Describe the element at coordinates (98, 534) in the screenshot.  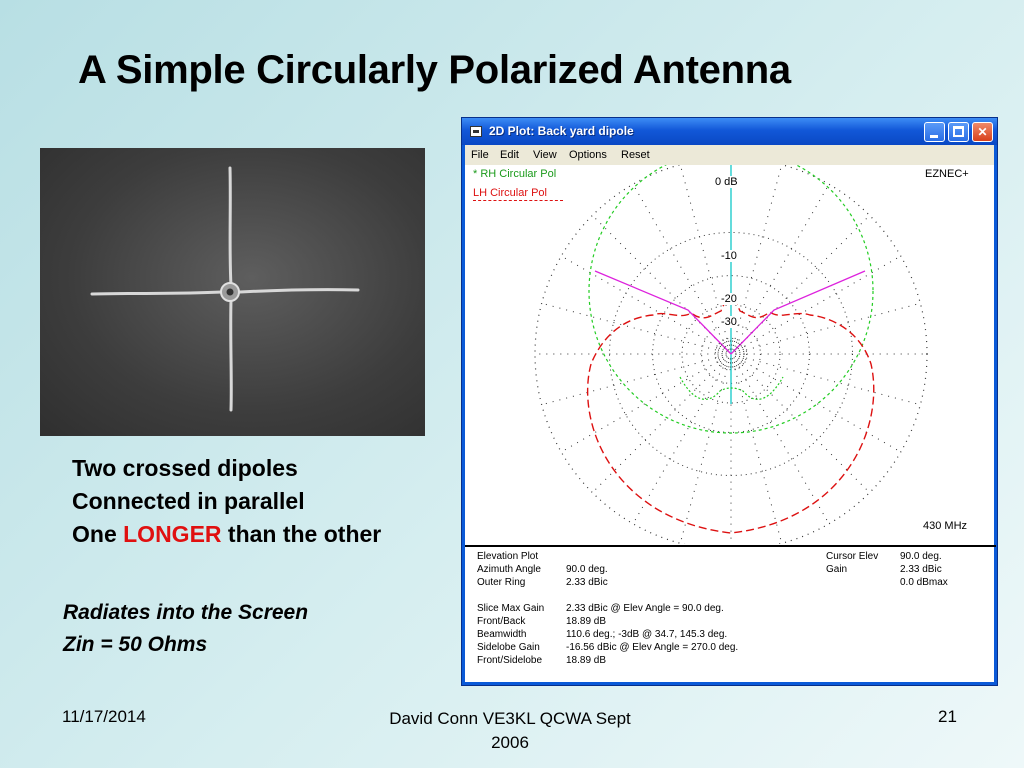
I see `bullet-text: One` at that location.